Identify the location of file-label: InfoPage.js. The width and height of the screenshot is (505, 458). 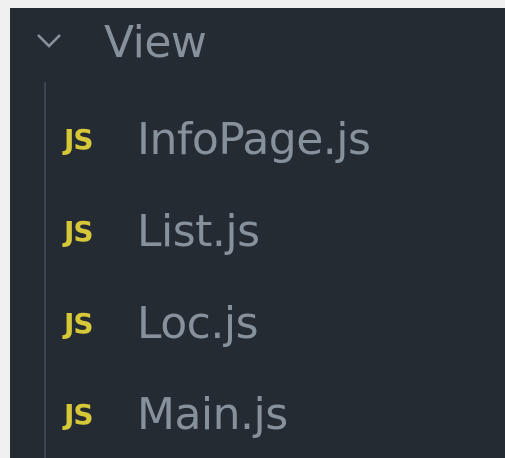
(254, 139).